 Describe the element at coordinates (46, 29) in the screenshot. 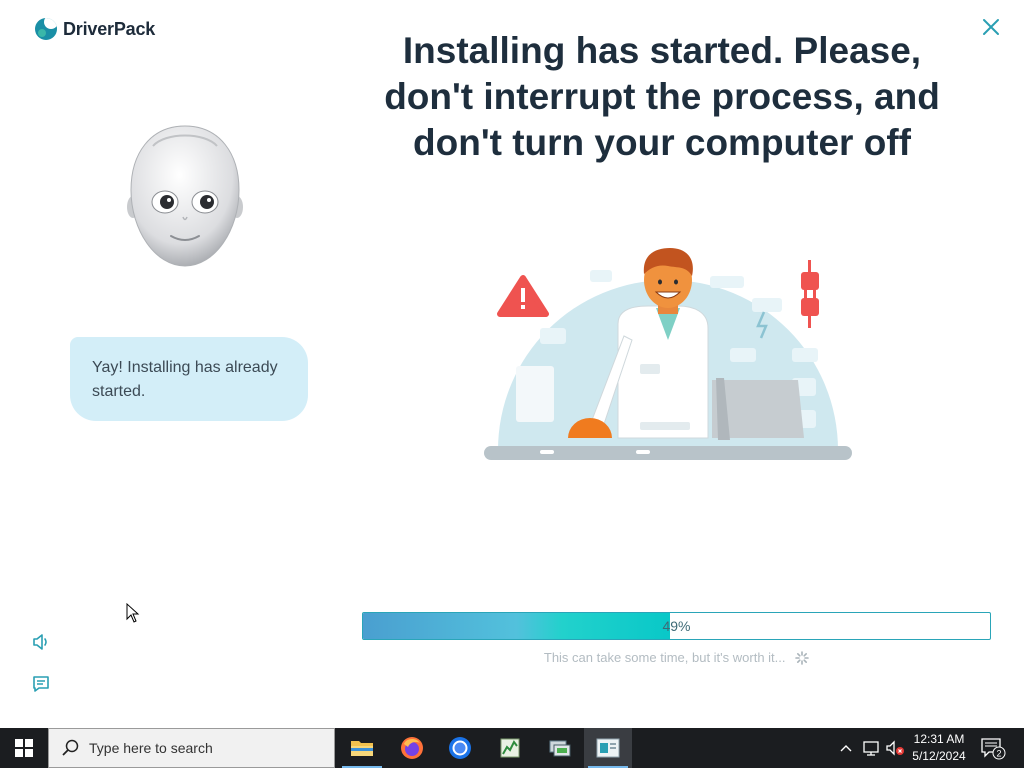

I see `driverpack-logo-icon` at that location.